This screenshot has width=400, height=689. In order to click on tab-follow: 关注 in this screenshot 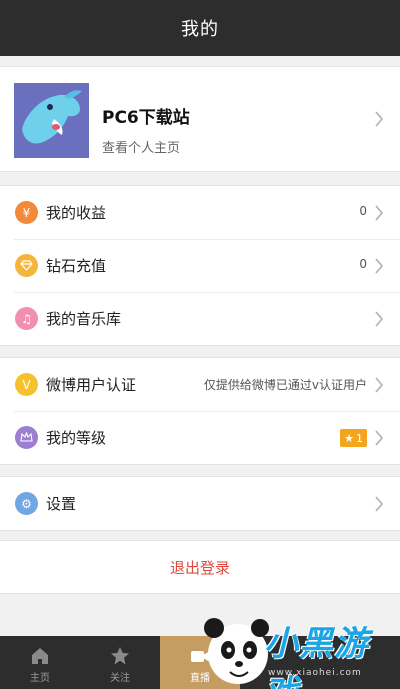, I will do `click(120, 662)`.